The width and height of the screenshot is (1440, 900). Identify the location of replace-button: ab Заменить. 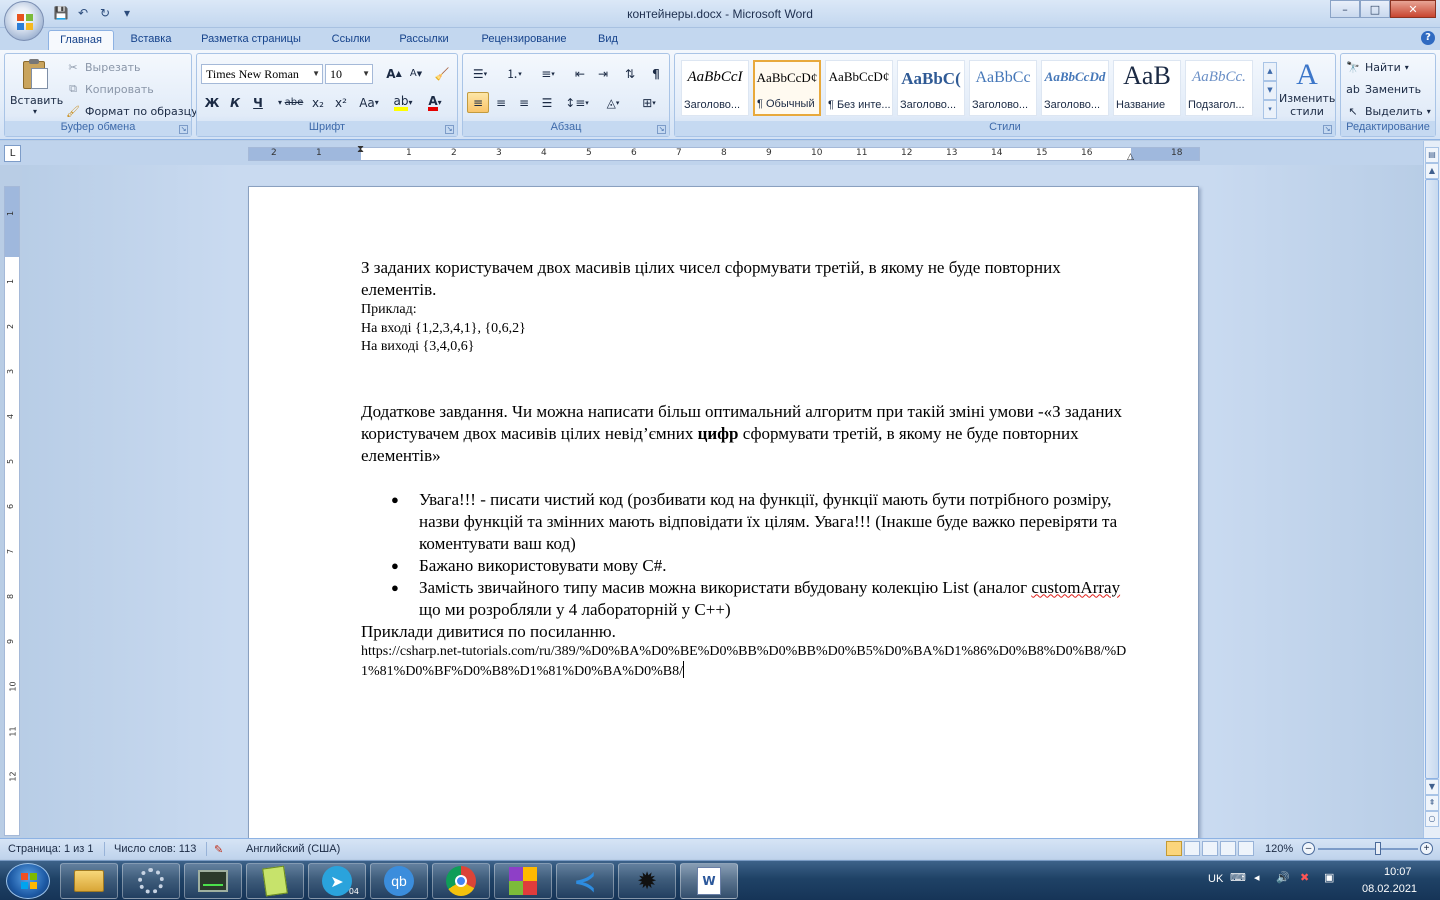
(1383, 89).